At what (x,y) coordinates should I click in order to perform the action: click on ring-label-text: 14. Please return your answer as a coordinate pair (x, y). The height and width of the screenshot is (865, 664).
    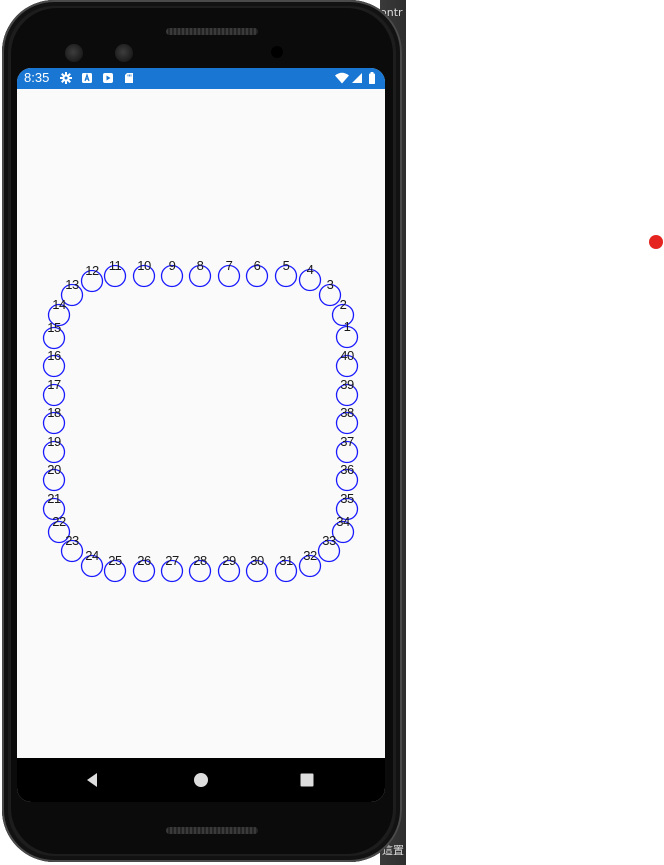
    Looking at the image, I should click on (59, 304).